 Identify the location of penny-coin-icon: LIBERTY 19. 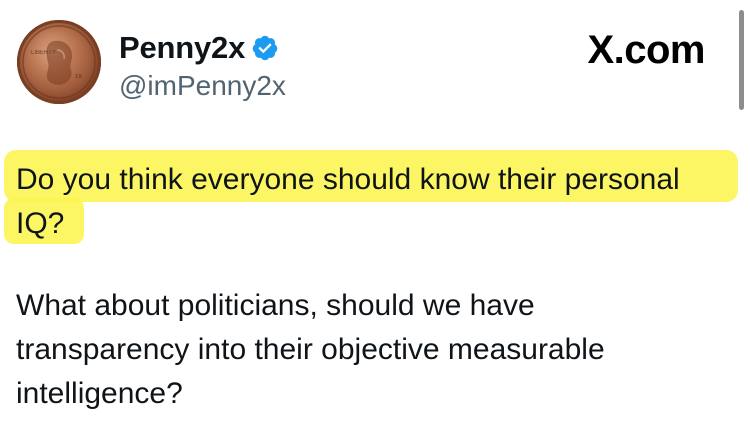
(59, 62).